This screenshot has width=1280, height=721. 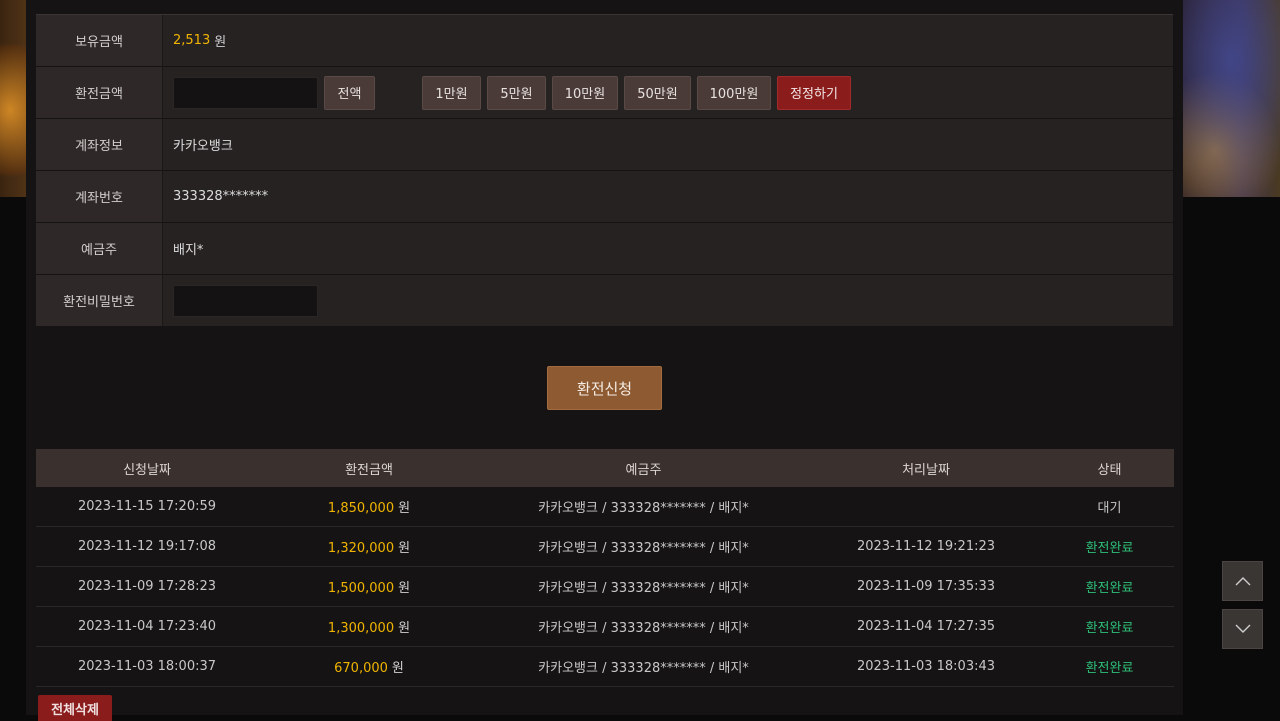 What do you see at coordinates (361, 628) in the screenshot?
I see `row-amount: 1,300,000` at bounding box center [361, 628].